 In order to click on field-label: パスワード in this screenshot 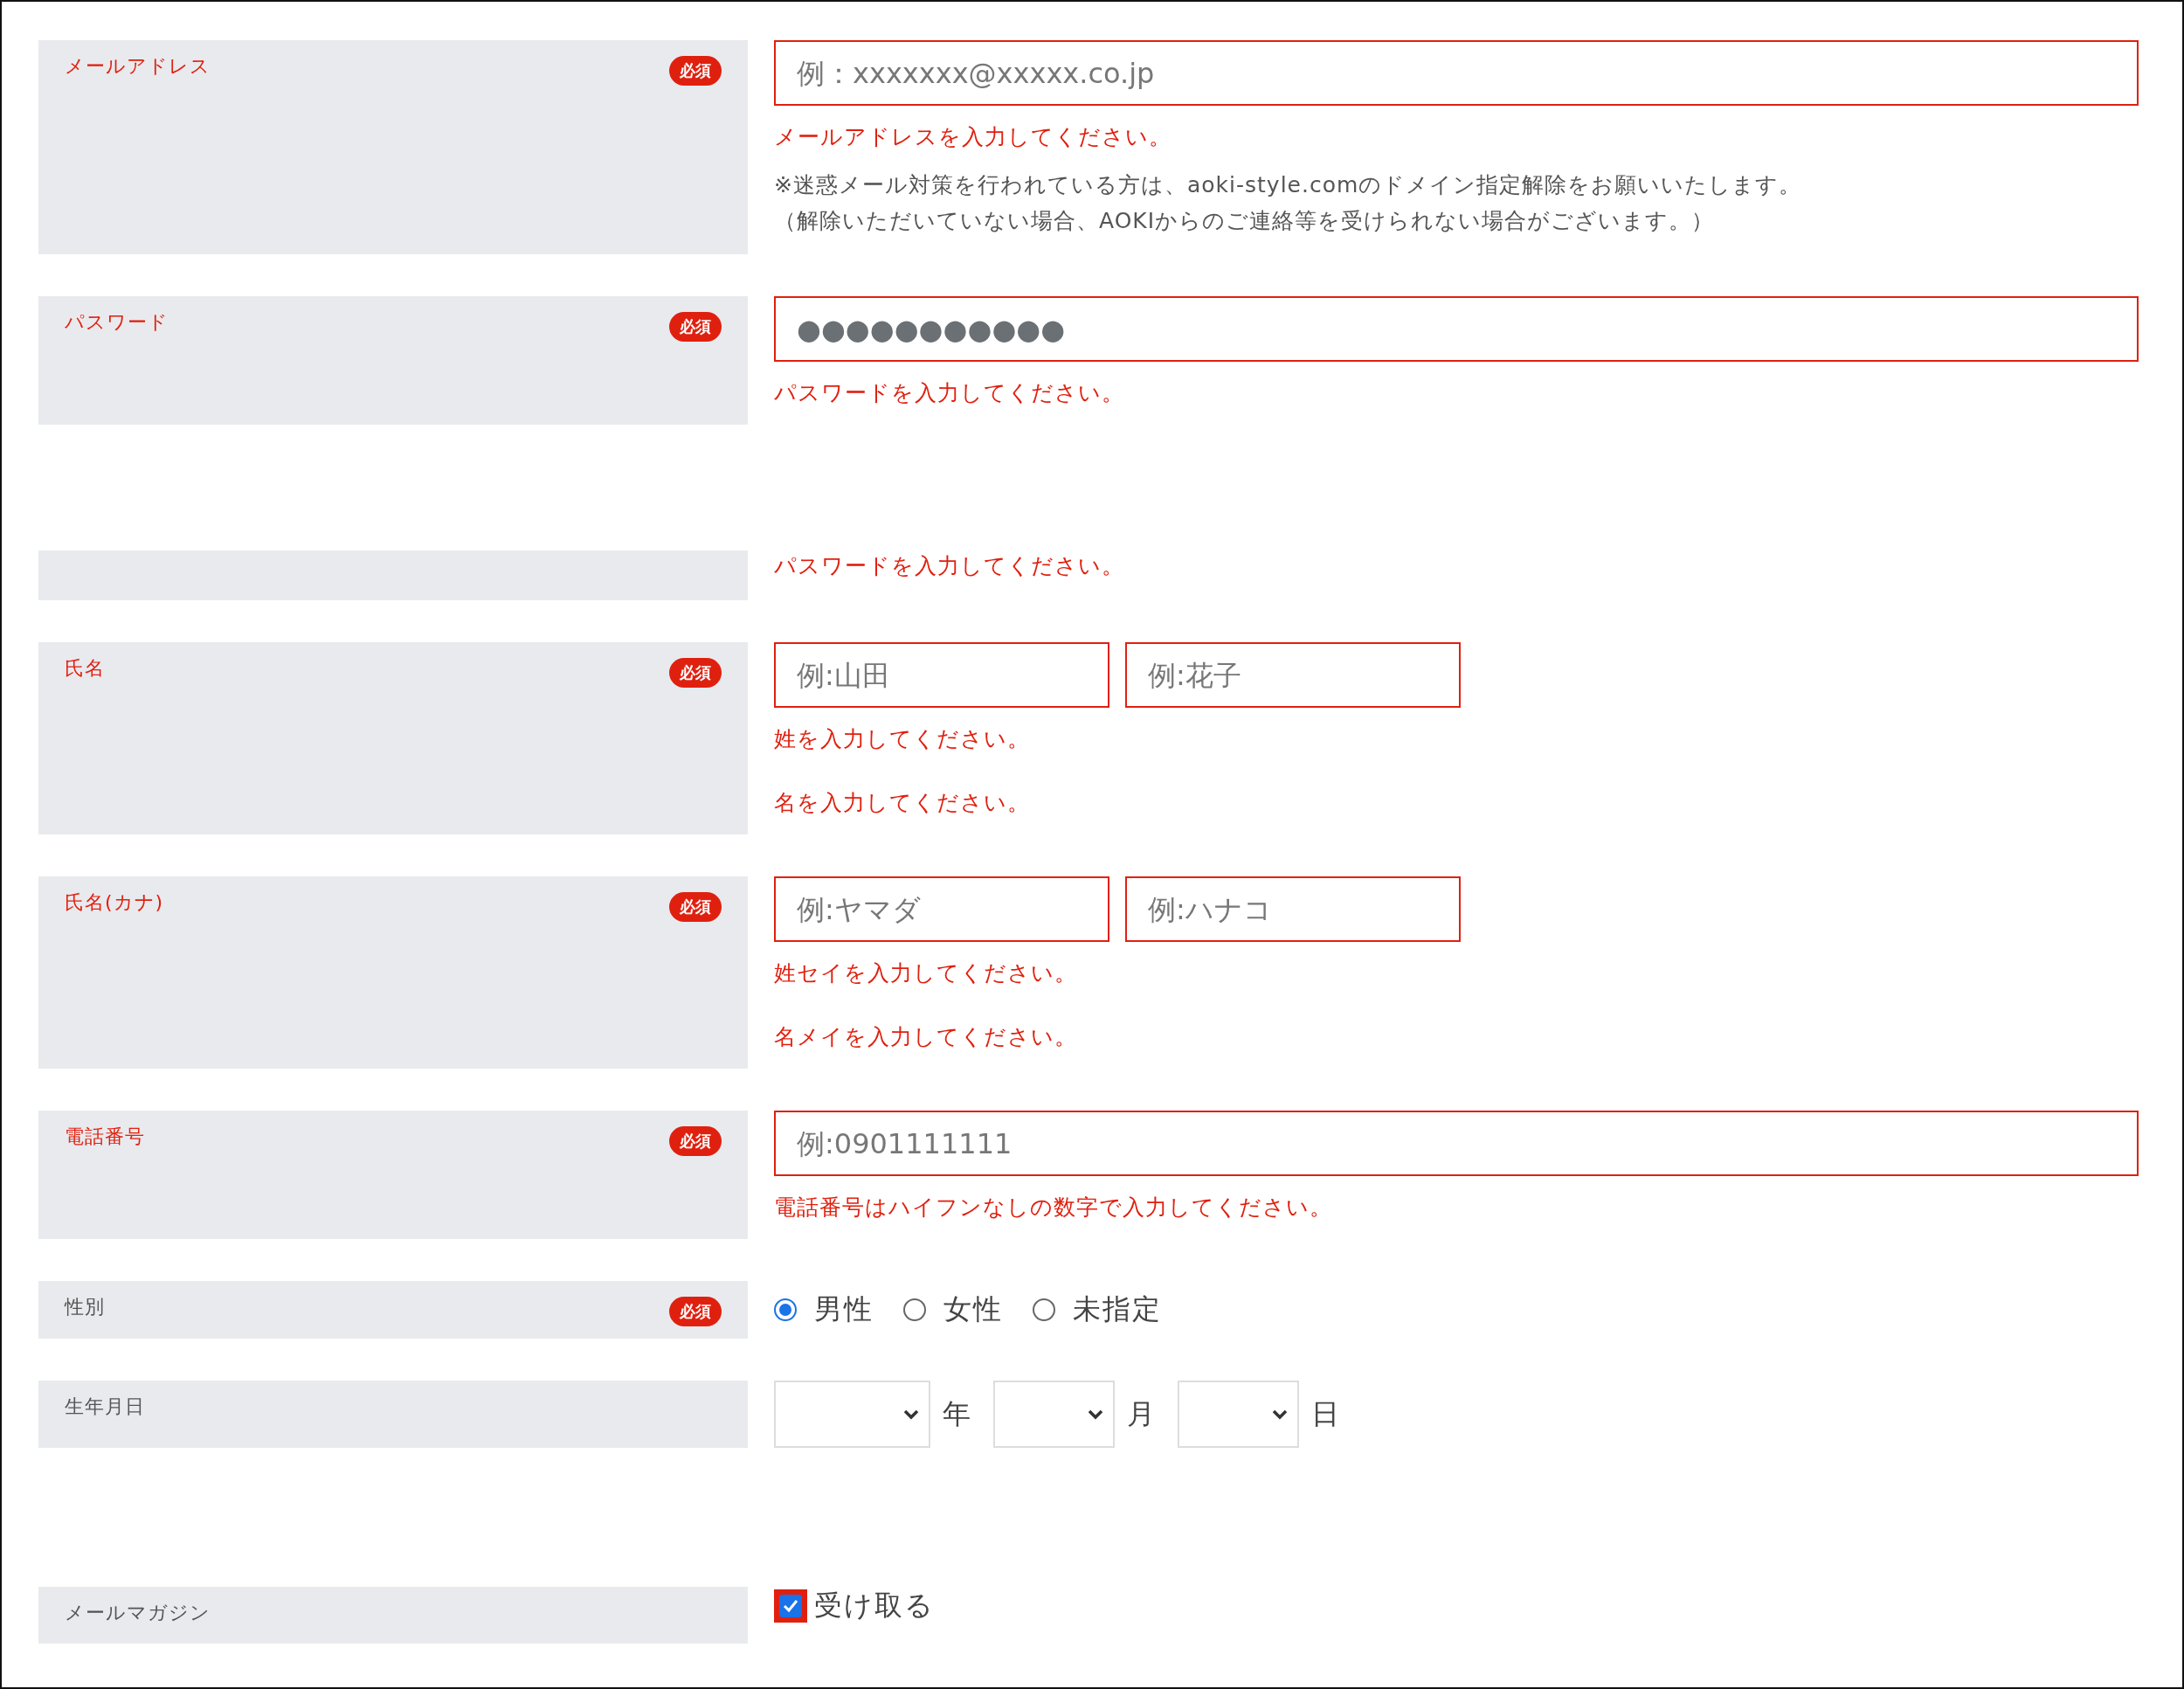, I will do `click(117, 322)`.